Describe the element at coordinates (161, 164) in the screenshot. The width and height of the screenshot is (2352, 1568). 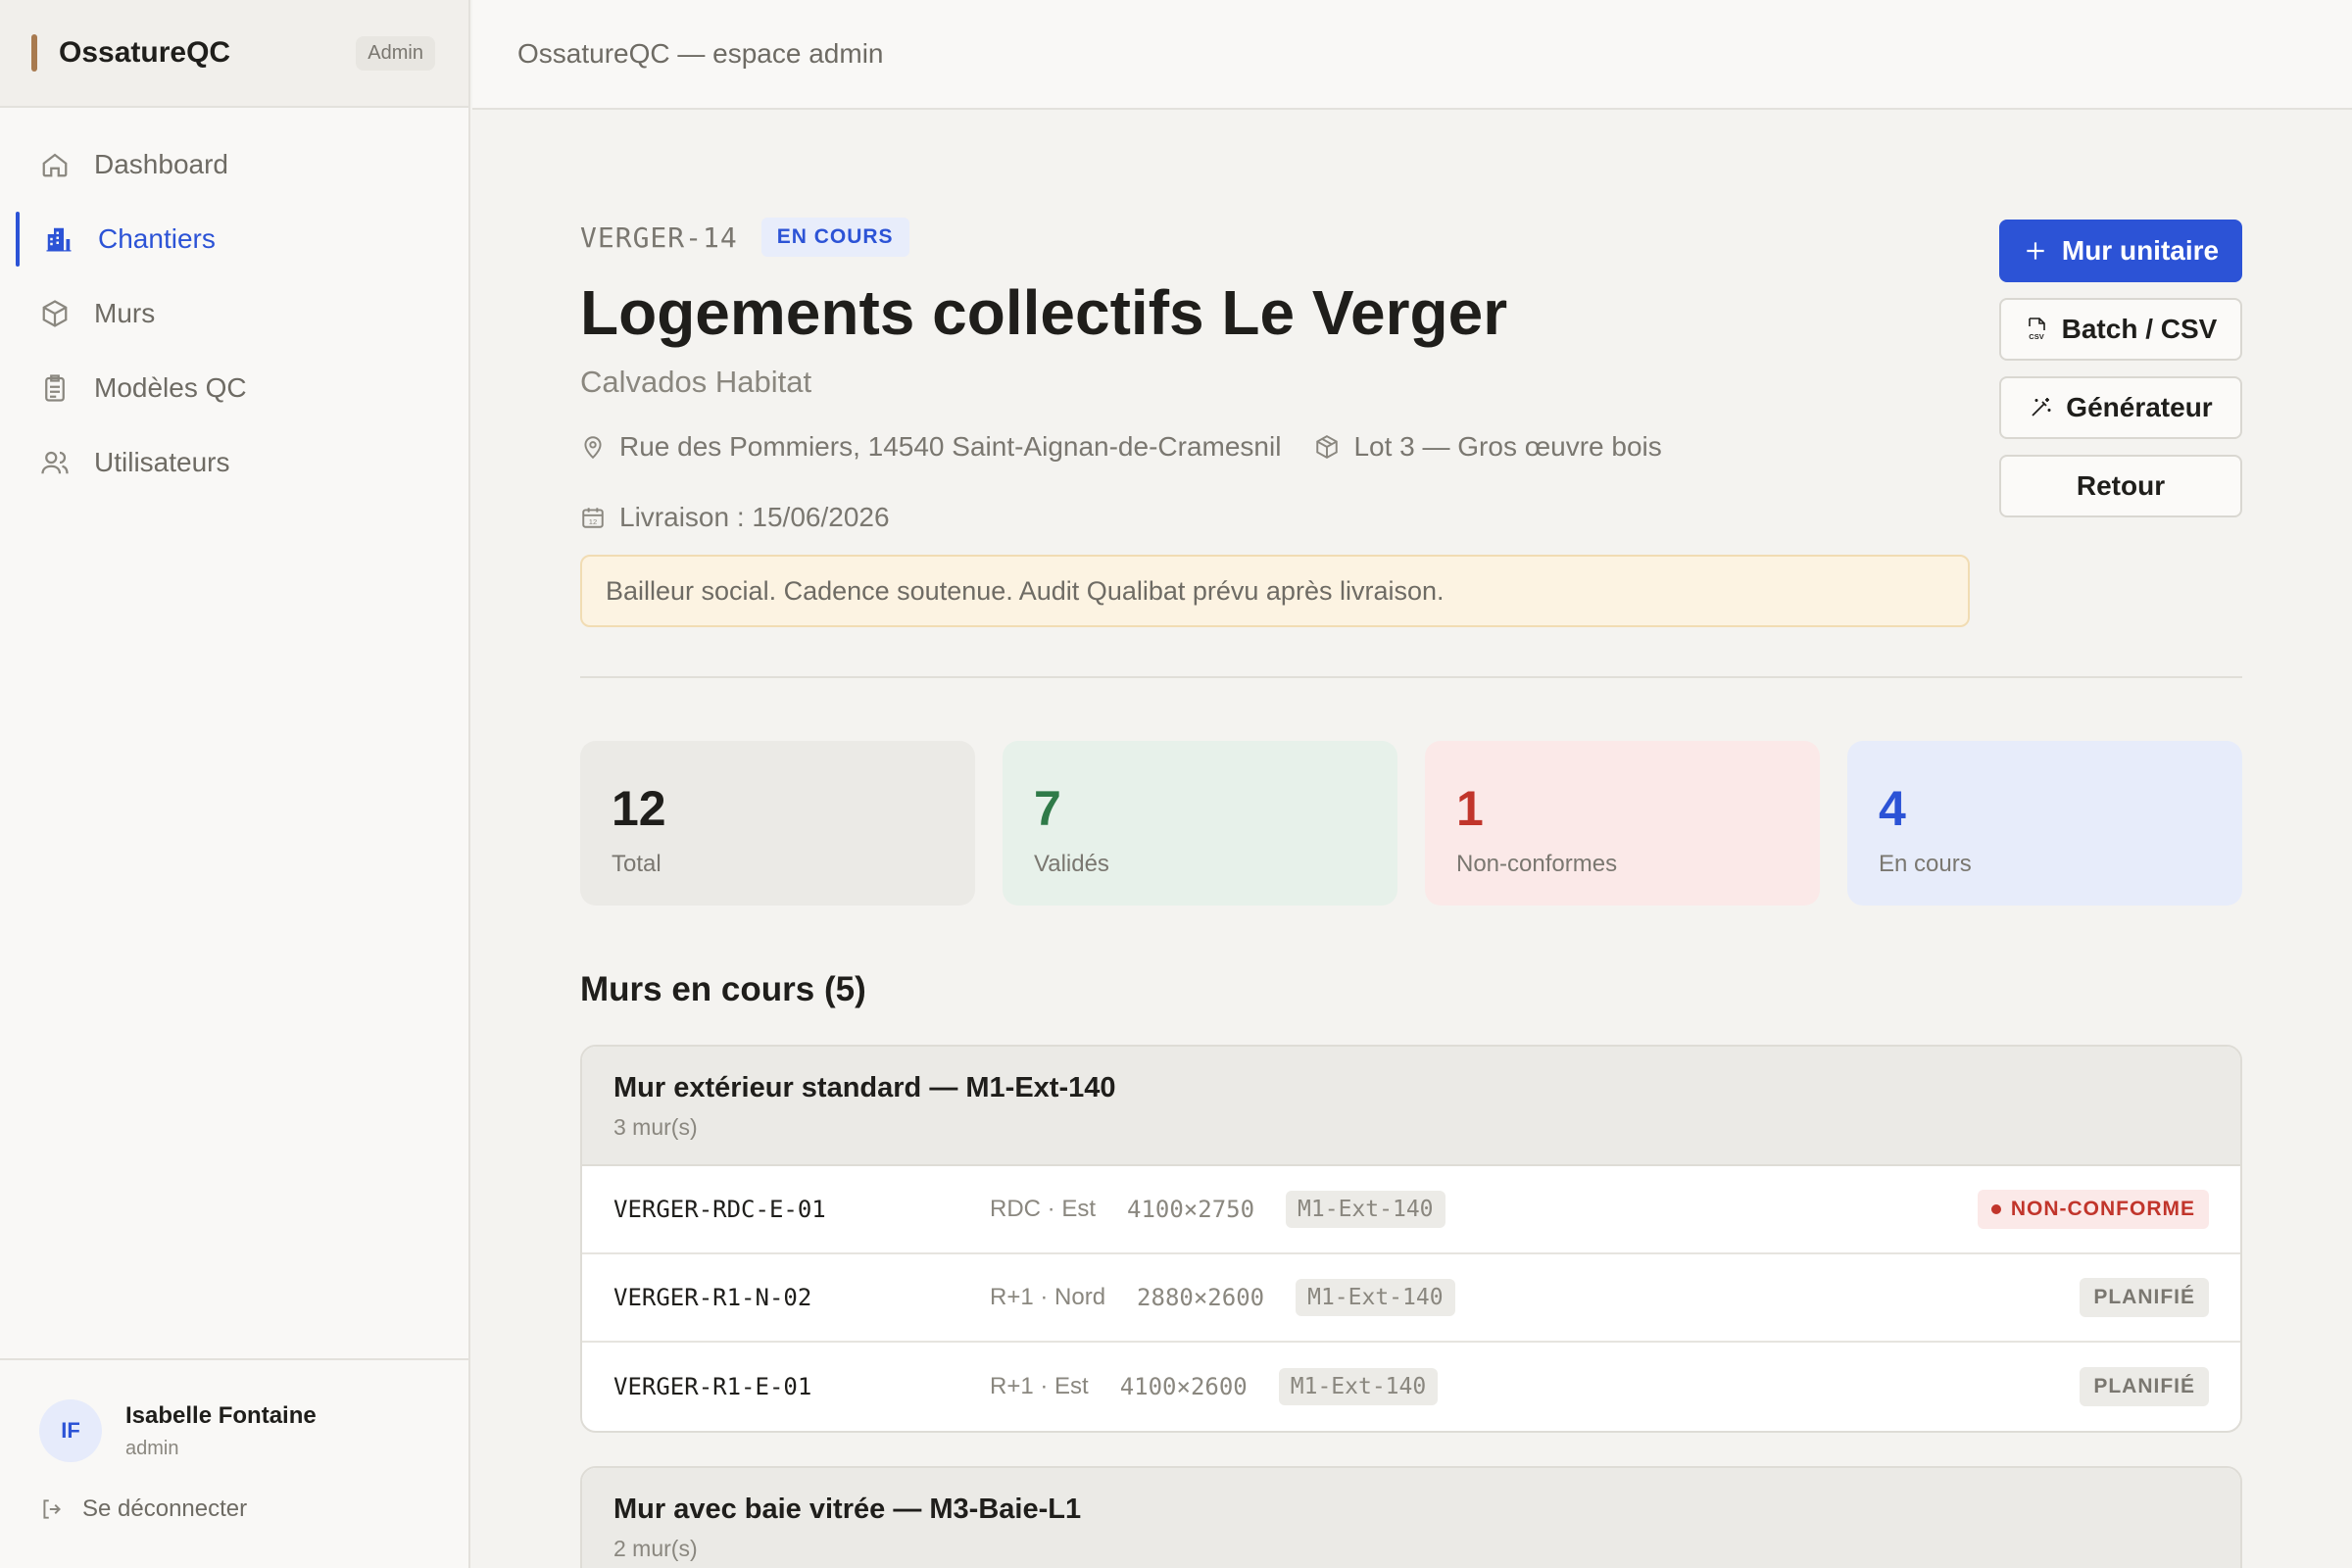
I see `sidebar-item-label: Dashboard` at that location.